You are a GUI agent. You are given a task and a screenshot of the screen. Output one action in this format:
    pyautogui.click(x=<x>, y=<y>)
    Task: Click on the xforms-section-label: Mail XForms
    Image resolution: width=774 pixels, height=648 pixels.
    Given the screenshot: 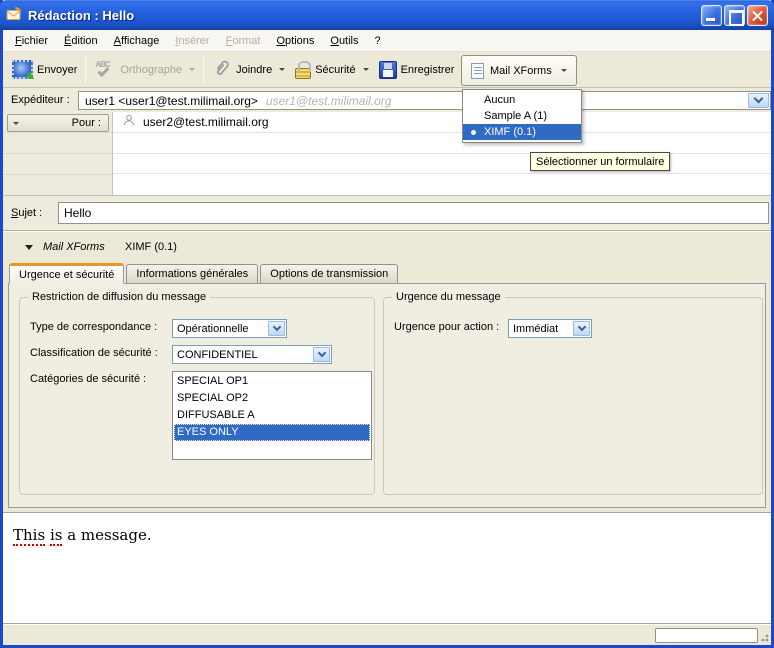 What is the action you would take?
    pyautogui.click(x=74, y=247)
    